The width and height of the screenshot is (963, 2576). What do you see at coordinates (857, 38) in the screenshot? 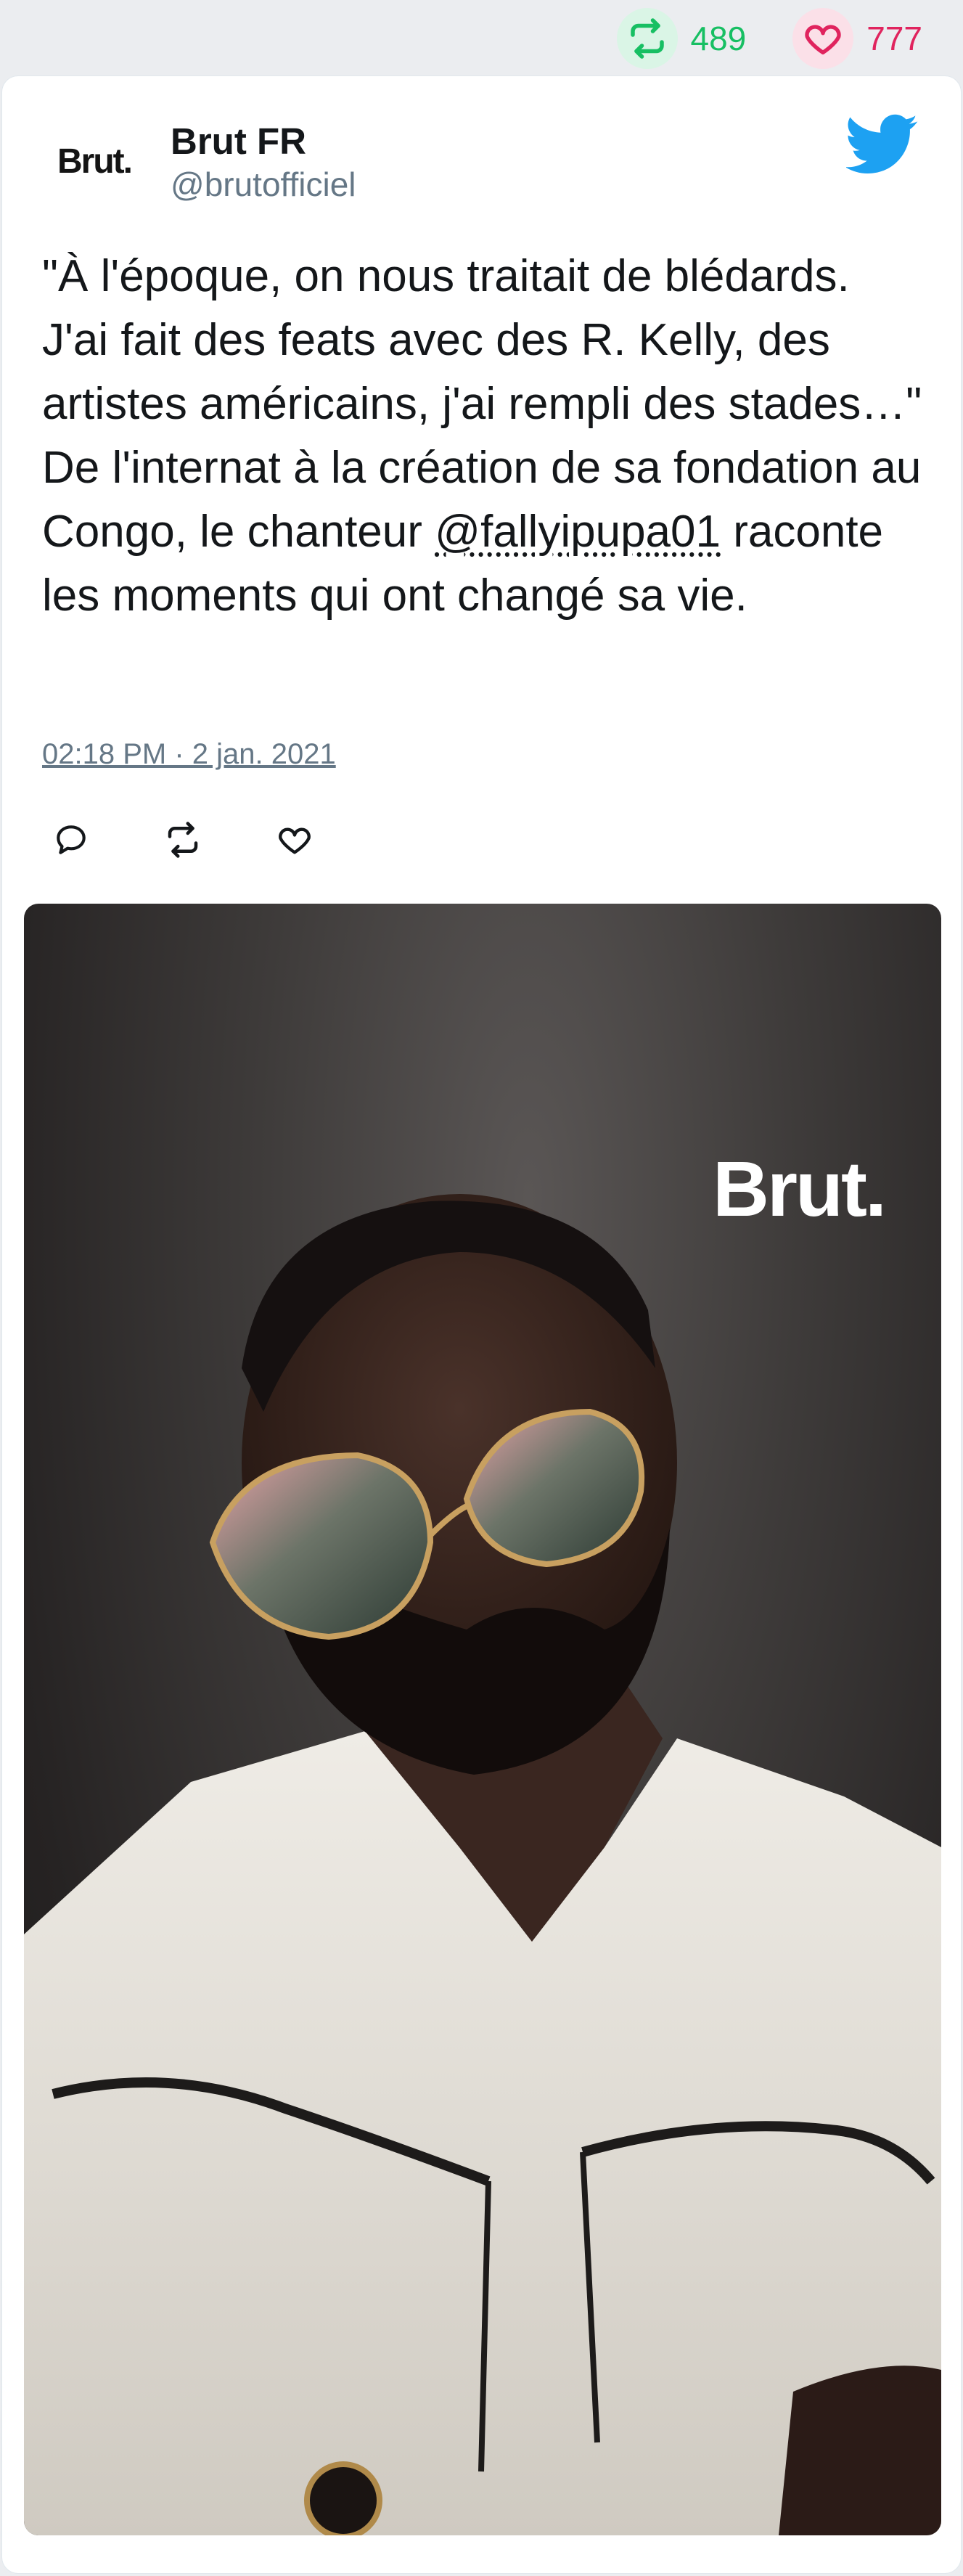
I see `like-stat: 777` at bounding box center [857, 38].